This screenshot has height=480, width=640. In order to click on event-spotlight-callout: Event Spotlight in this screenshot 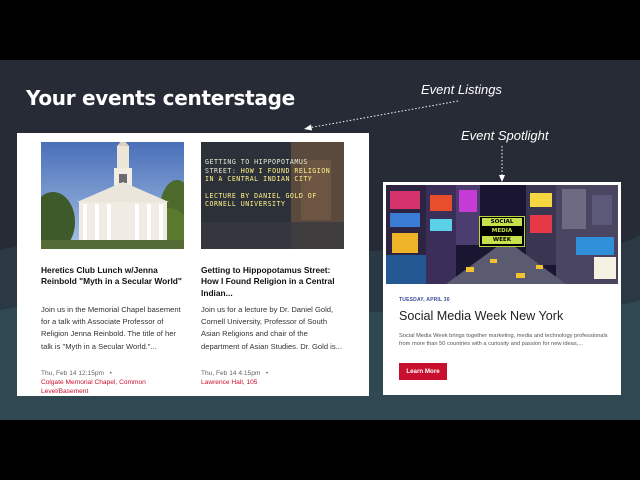, I will do `click(505, 135)`.